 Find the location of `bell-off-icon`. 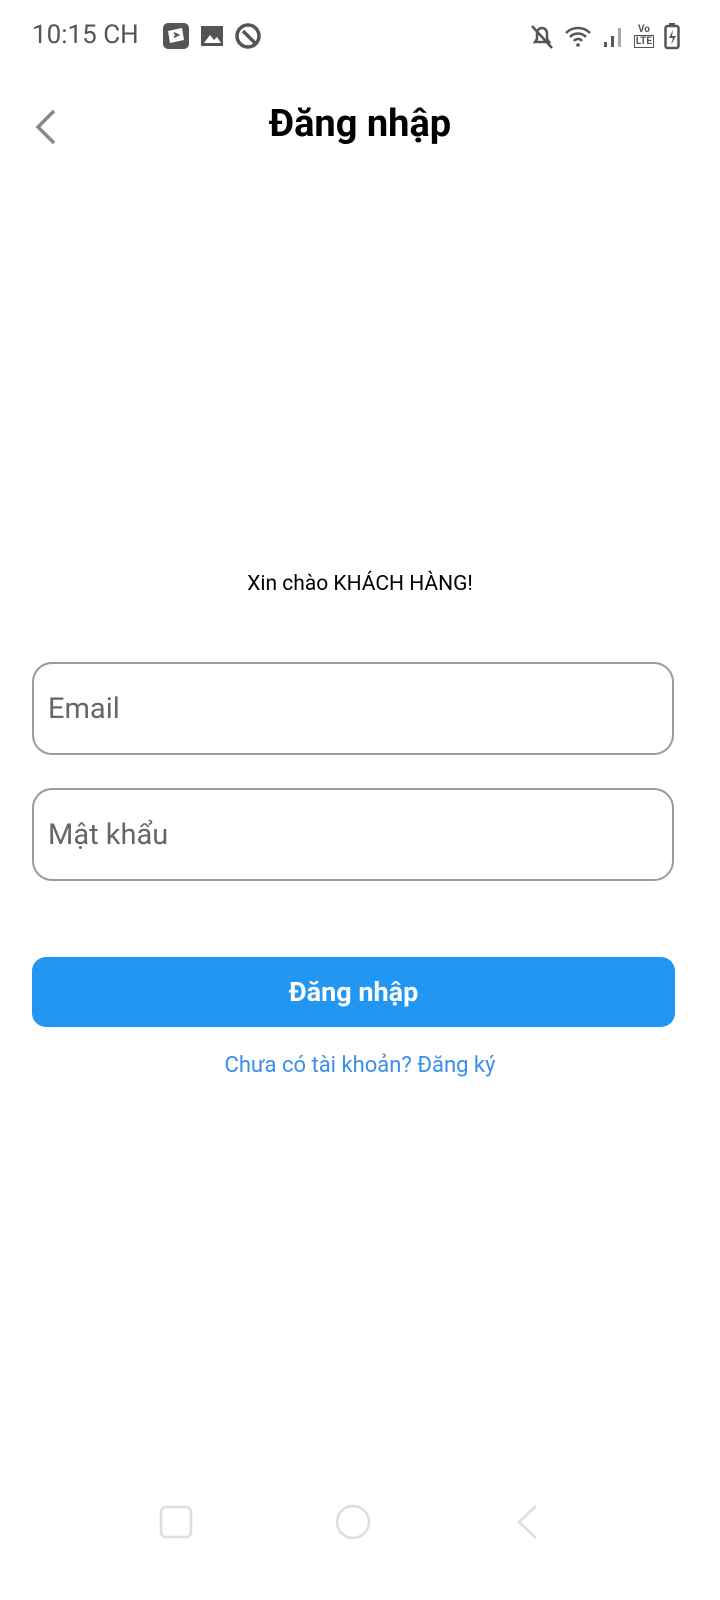

bell-off-icon is located at coordinates (541, 37).